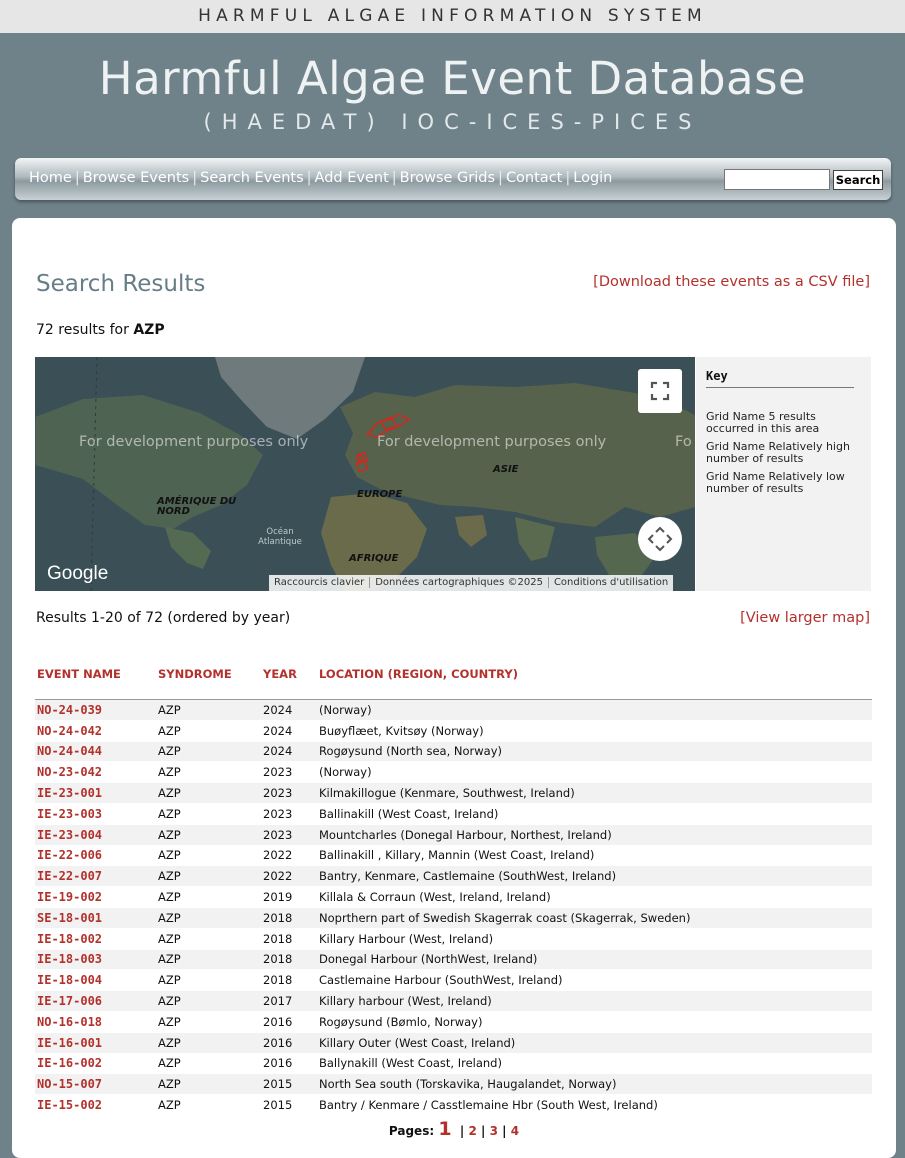  Describe the element at coordinates (95, 752) in the screenshot. I see `event-name-link: NO-24-044` at that location.